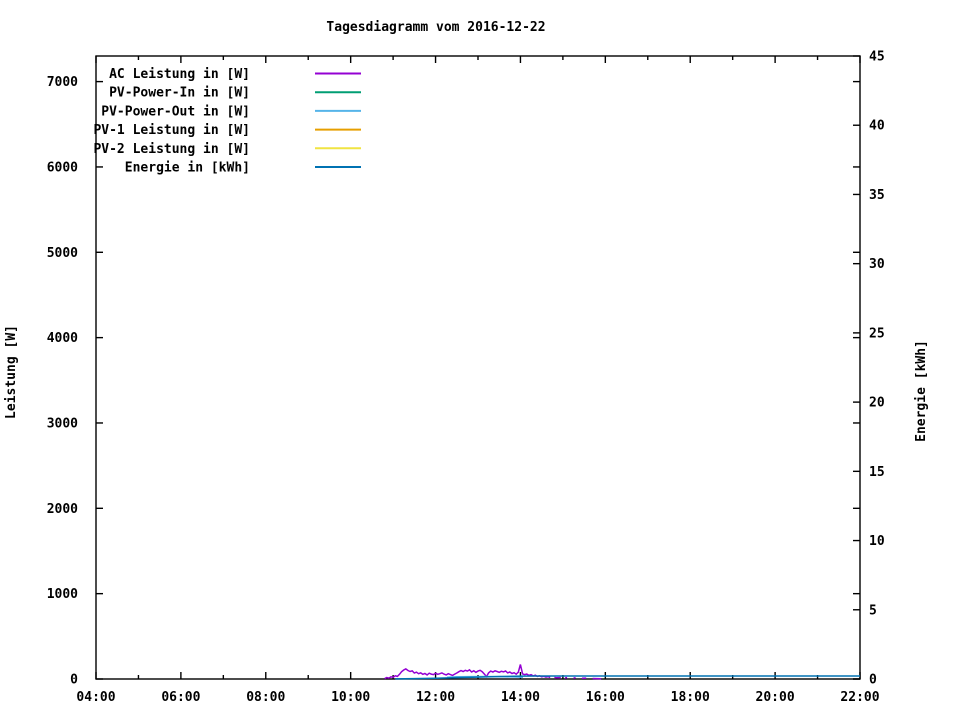 This screenshot has height=720, width=960. Describe the element at coordinates (873, 610) in the screenshot. I see `y2-tick-label: 5` at that location.